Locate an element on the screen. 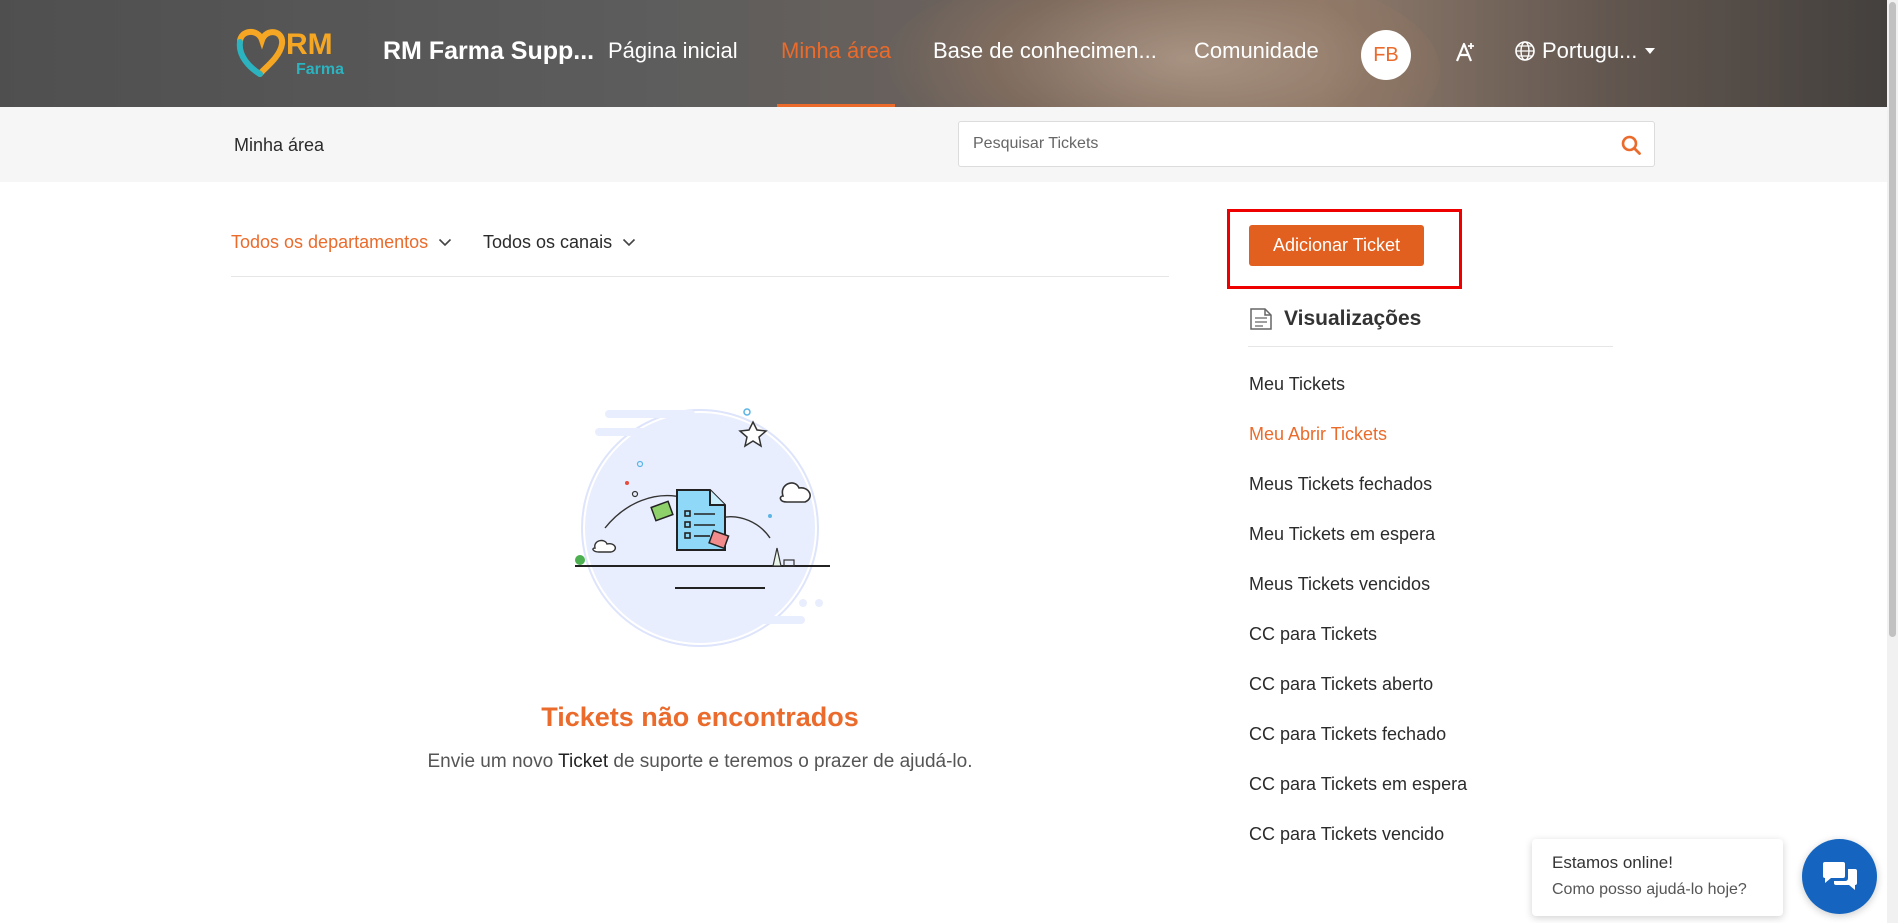 The width and height of the screenshot is (1898, 923). logo-text-bottom: Farma is located at coordinates (320, 69).